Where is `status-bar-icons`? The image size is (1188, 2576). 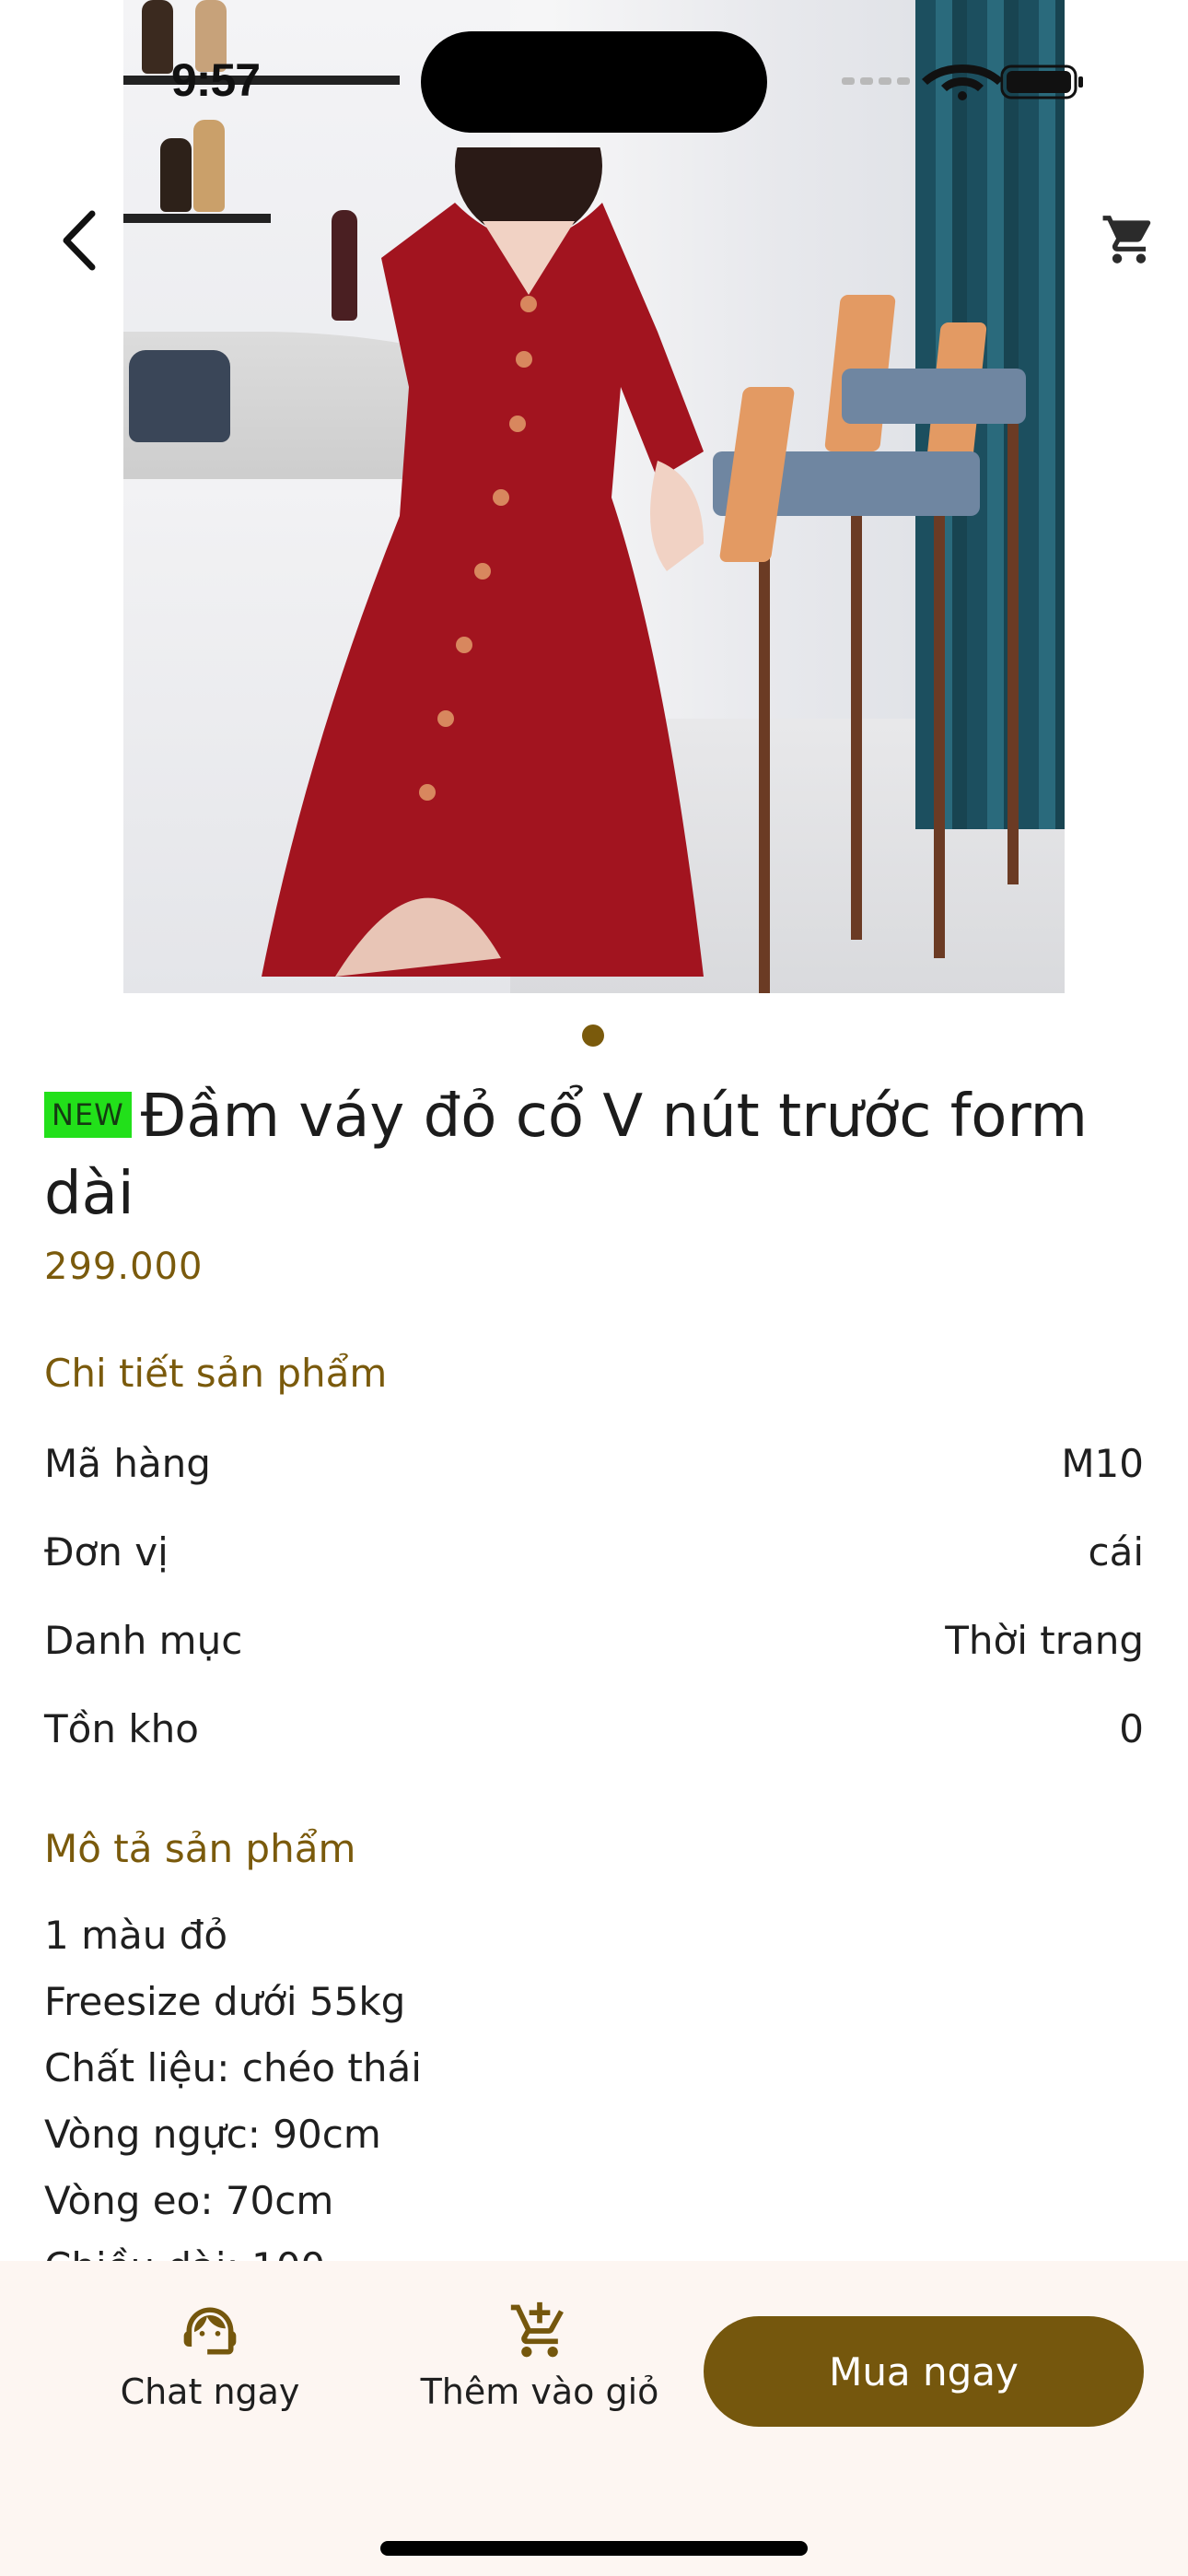 status-bar-icons is located at coordinates (962, 82).